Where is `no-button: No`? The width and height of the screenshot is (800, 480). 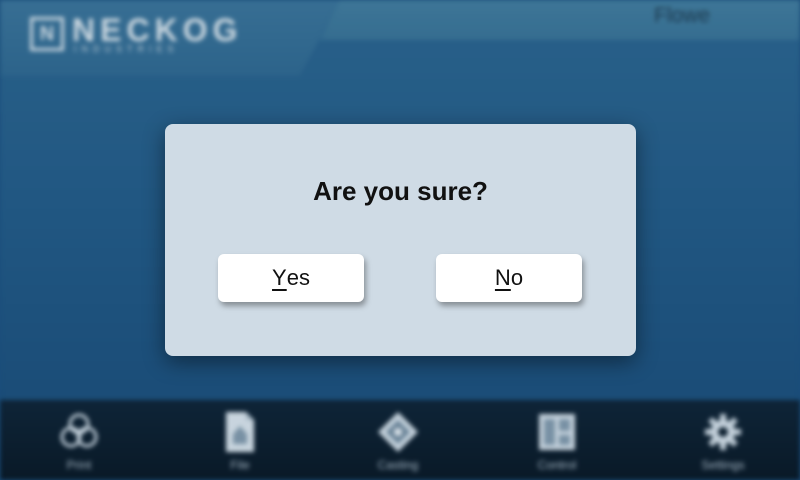
no-button: No is located at coordinates (509, 278).